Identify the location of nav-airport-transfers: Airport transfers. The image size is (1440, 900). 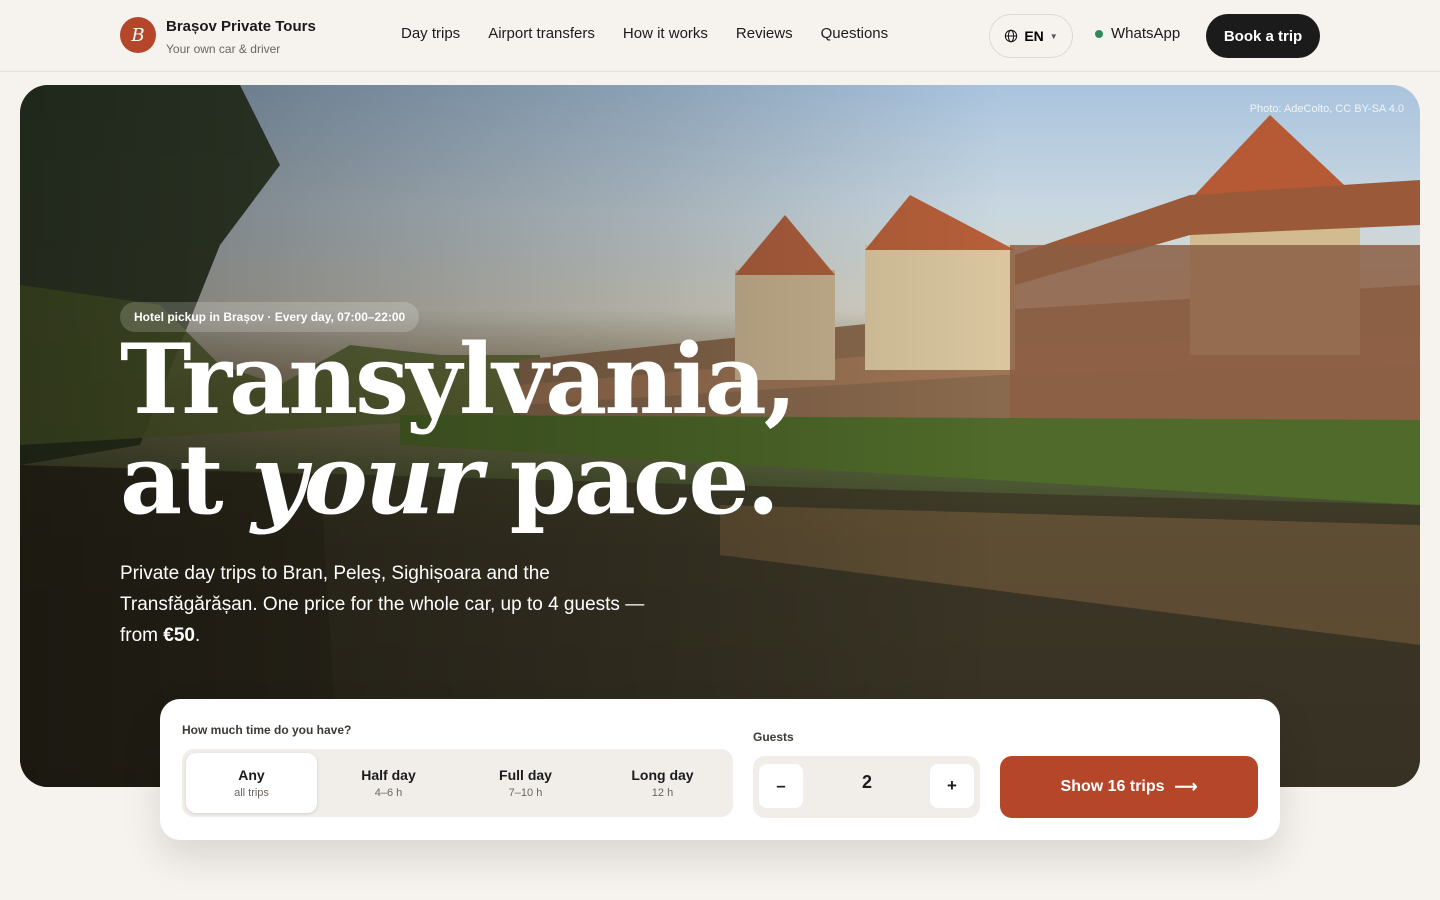
(541, 33).